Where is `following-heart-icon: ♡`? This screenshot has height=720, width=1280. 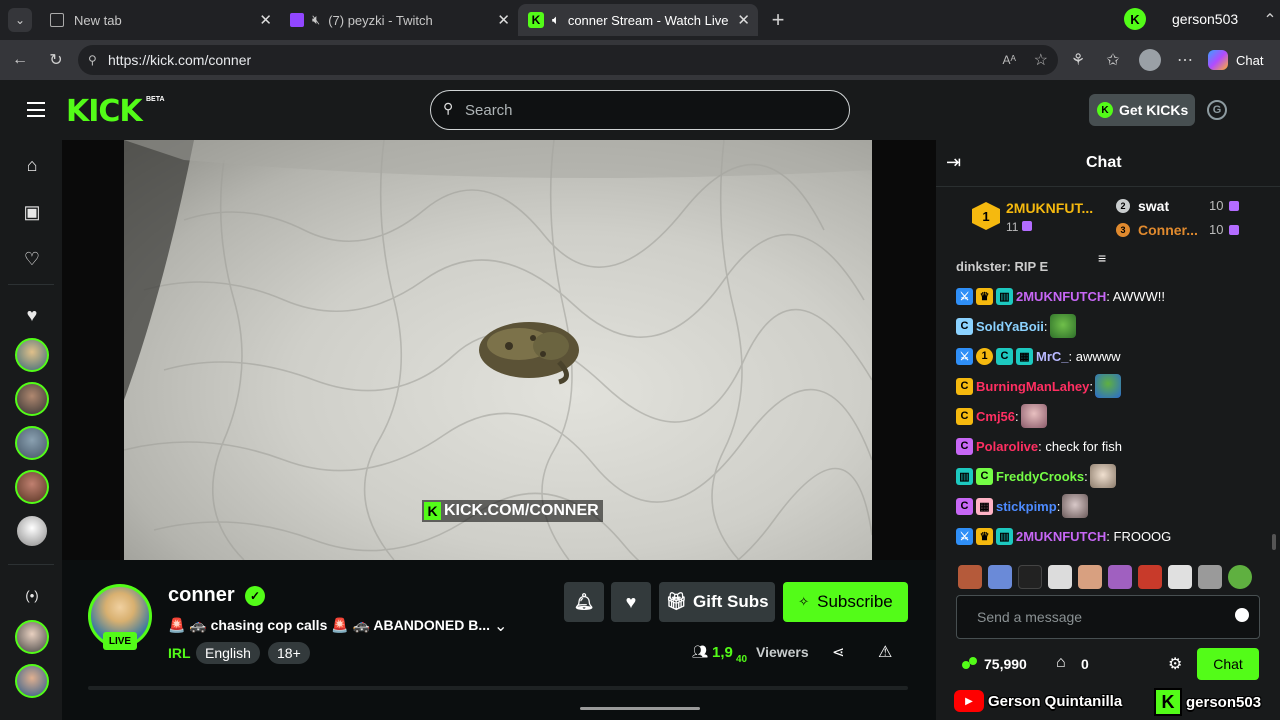
following-heart-icon: ♡ is located at coordinates (32, 259).